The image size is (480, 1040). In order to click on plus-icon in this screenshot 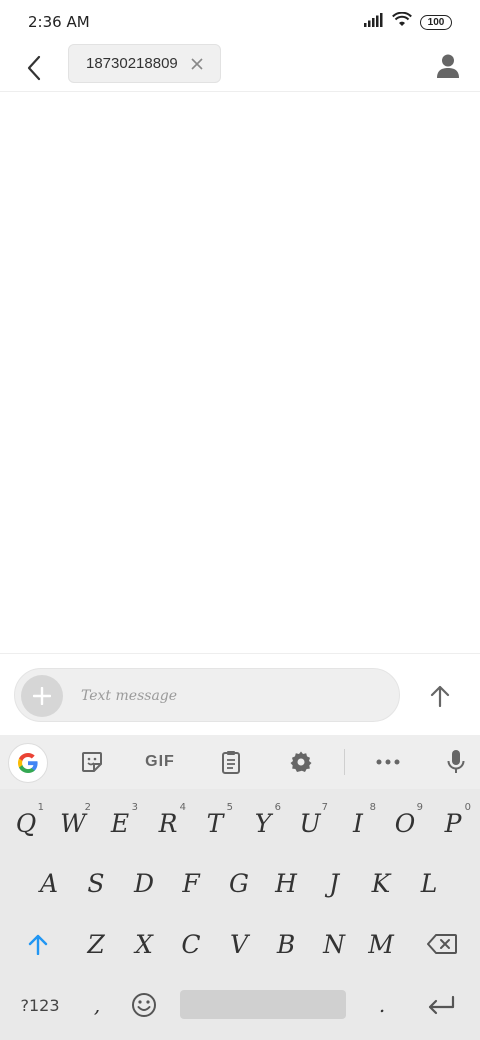, I will do `click(42, 696)`.